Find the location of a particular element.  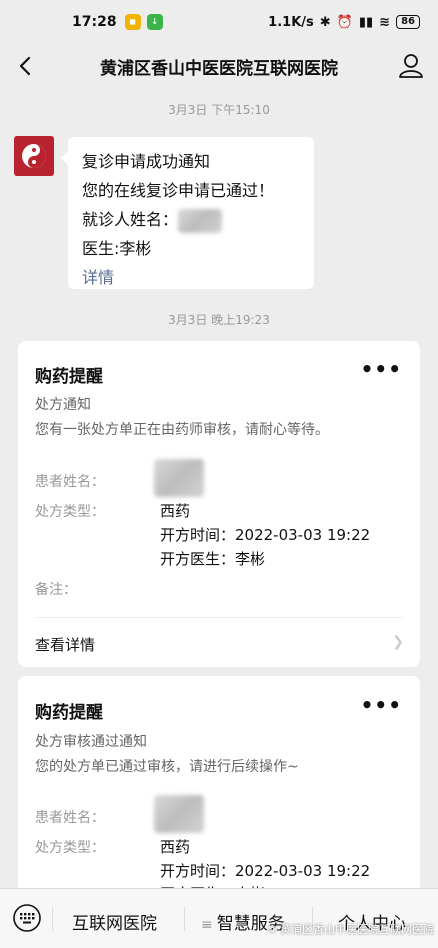

wifi-icon: ≋ is located at coordinates (385, 22).